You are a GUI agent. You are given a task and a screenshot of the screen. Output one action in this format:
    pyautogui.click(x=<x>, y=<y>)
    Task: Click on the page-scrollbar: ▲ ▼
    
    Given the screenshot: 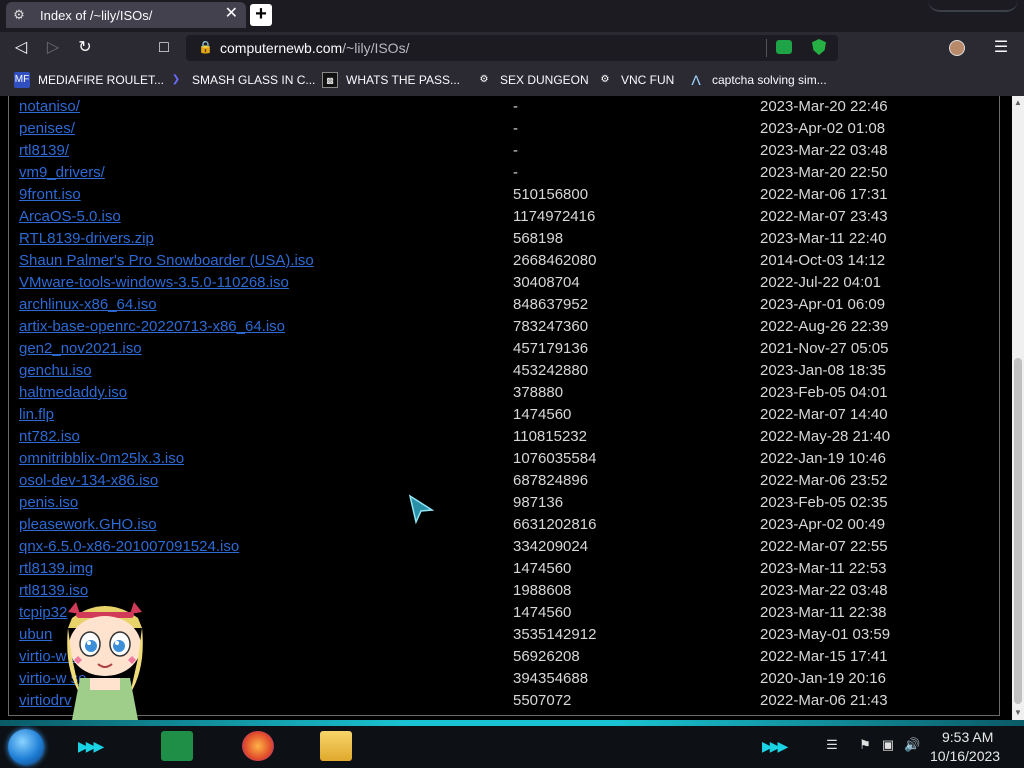 What is the action you would take?
    pyautogui.click(x=1018, y=408)
    